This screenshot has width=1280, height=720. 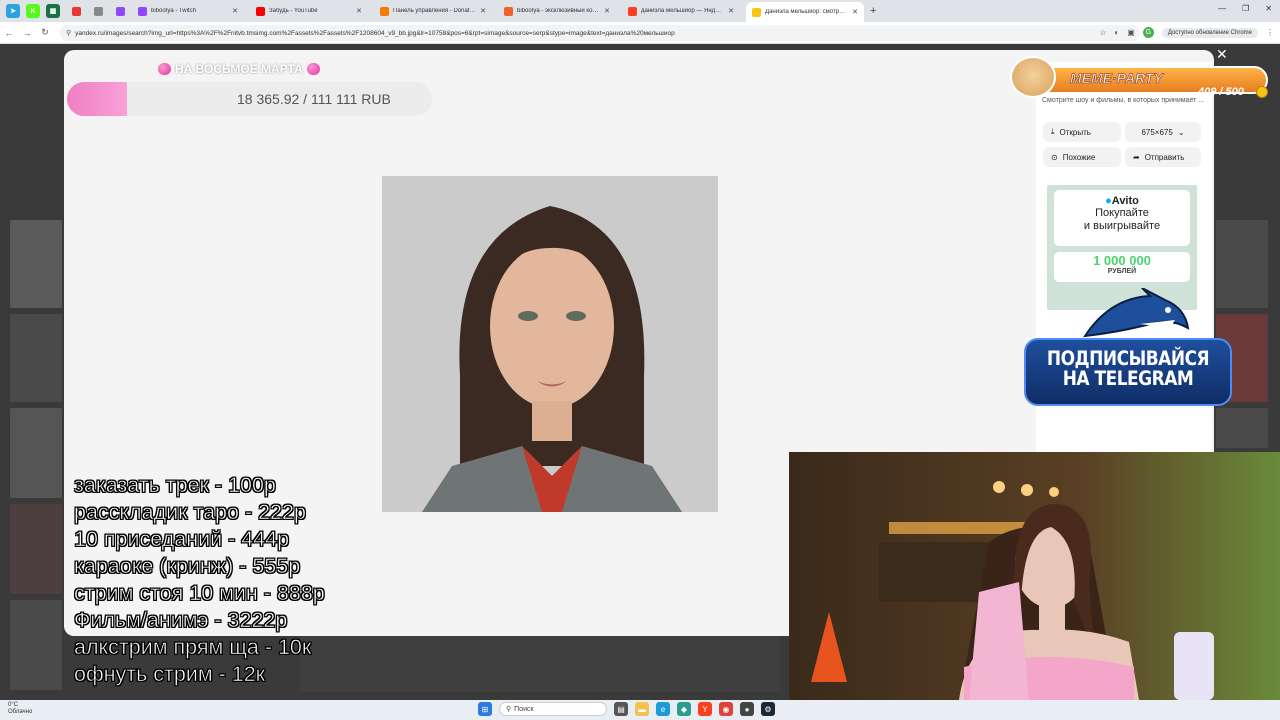 I want to click on tab: bibooIya - Twitch ✕, so click(x=188, y=11).